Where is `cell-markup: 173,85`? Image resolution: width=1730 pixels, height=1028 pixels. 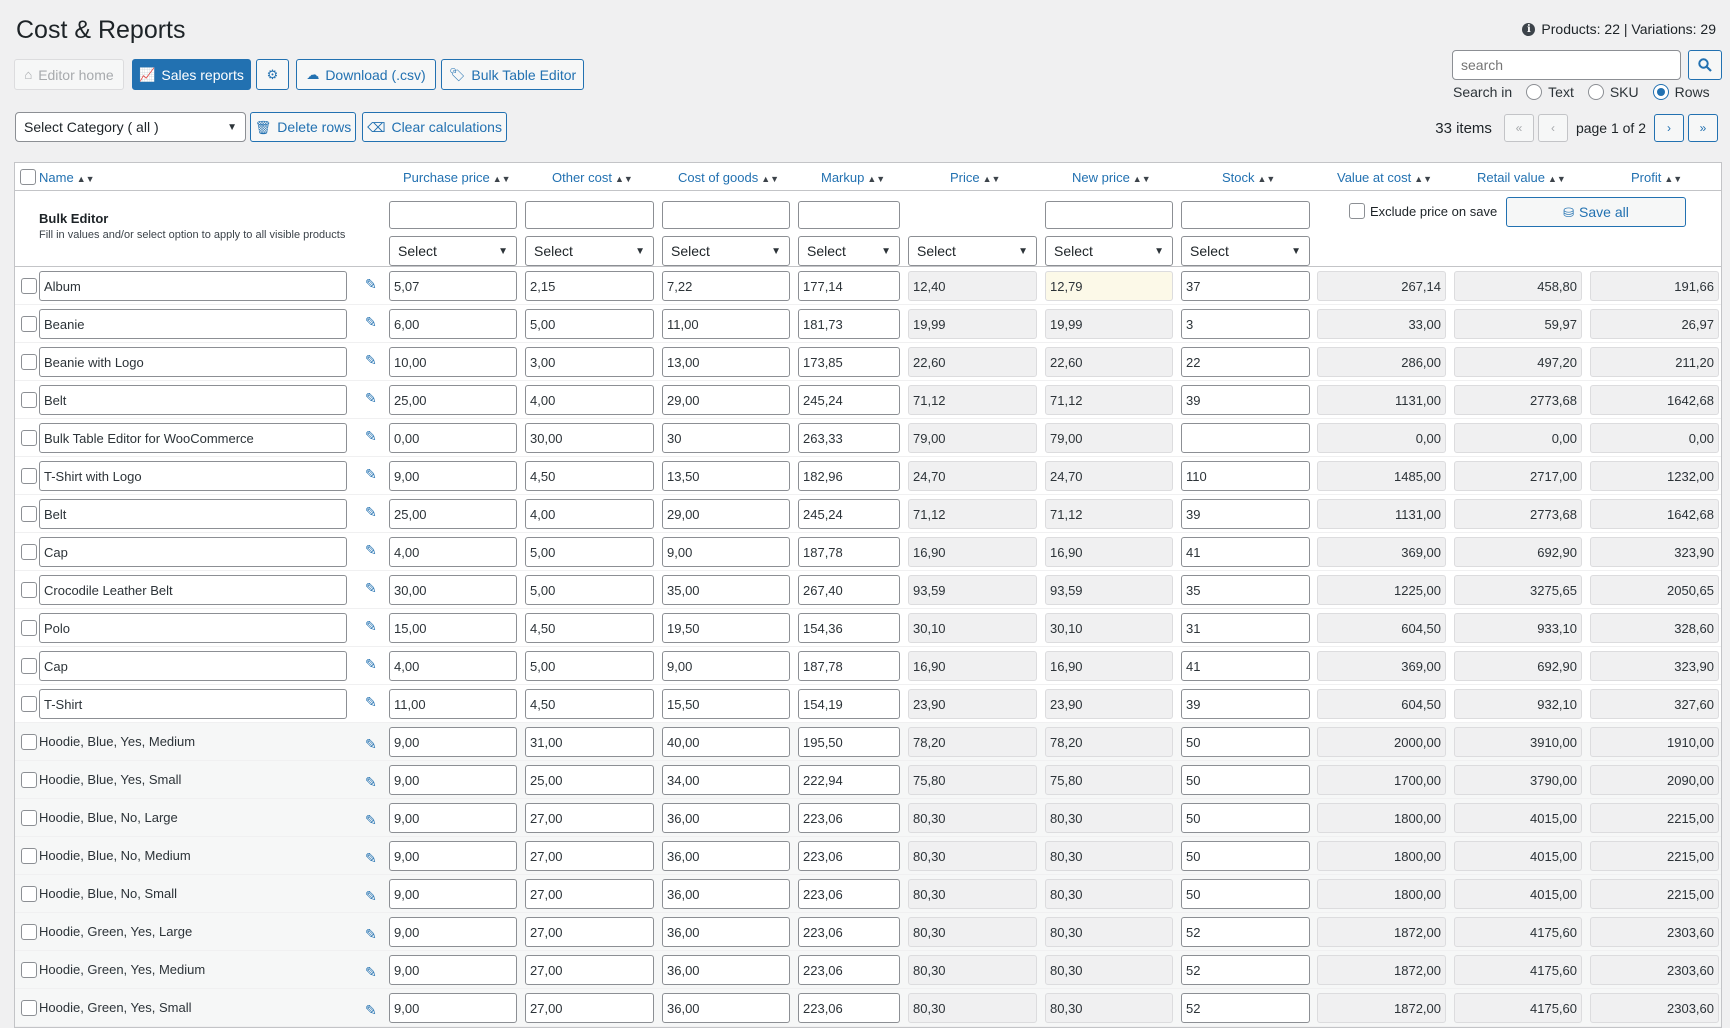 cell-markup: 173,85 is located at coordinates (849, 362).